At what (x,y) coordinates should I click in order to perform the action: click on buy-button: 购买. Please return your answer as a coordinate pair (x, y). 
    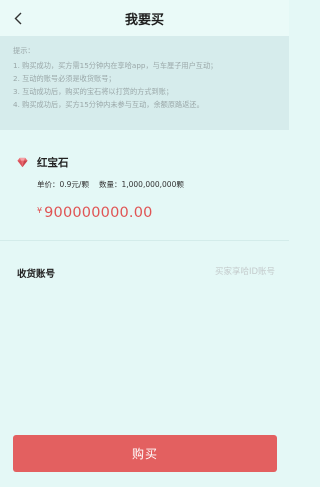
    Looking at the image, I should click on (145, 453).